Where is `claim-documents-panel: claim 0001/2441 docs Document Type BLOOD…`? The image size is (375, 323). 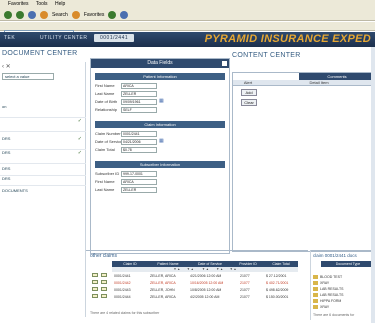 claim-documents-panel: claim 0001/2441 docs Document Type BLOOD… is located at coordinates (342, 285).